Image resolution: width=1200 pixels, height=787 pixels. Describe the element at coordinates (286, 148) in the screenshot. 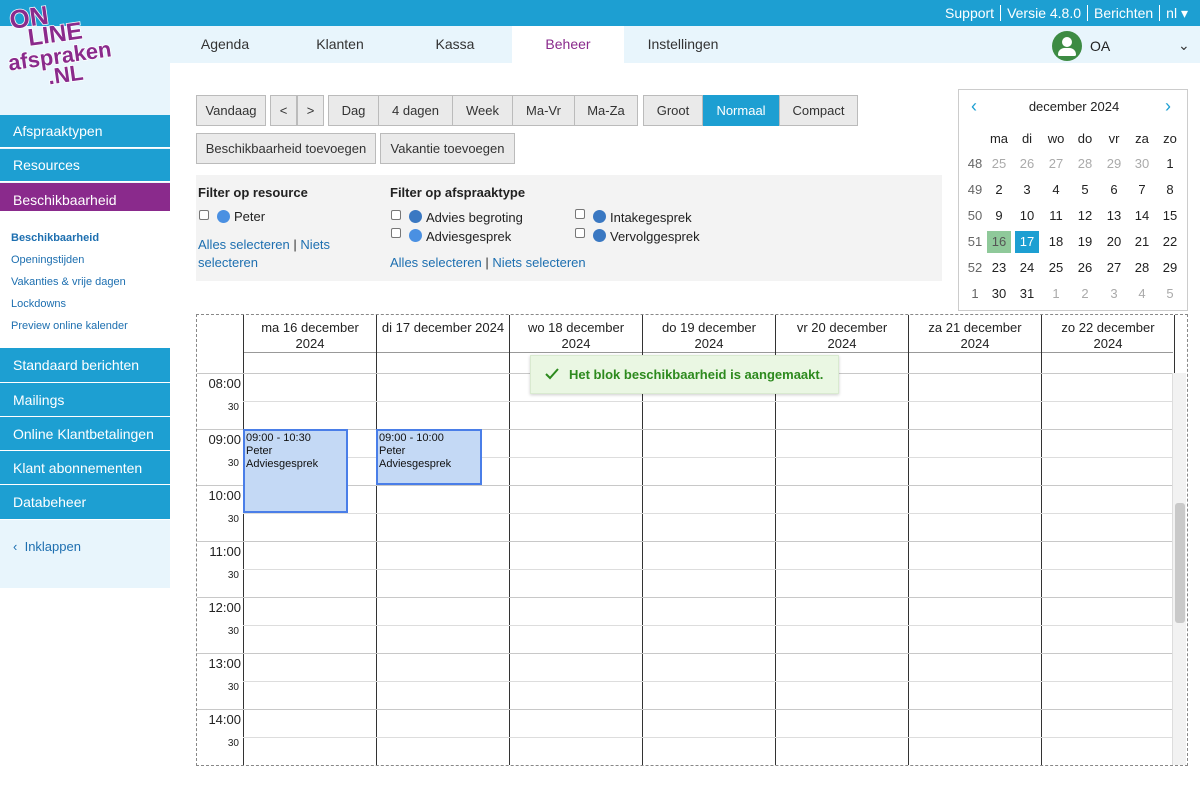

I see `add-availability-button: Beschikbaarheid toevoegen` at that location.